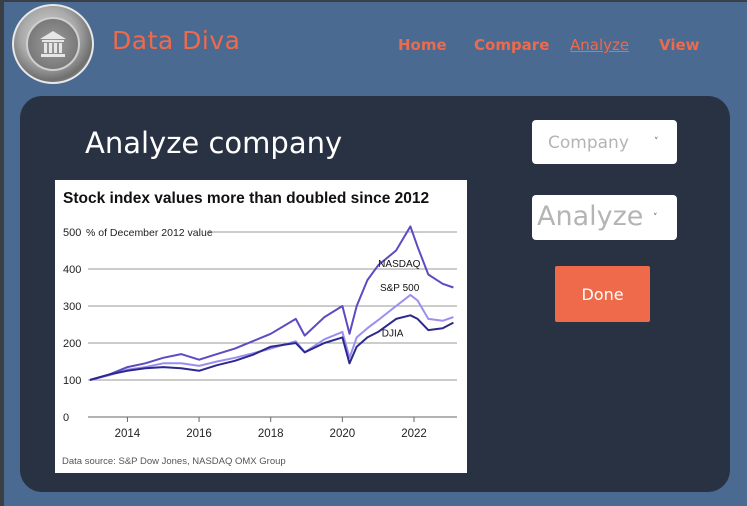  What do you see at coordinates (343, 434) in the screenshot?
I see `x-tick-label: 2020` at bounding box center [343, 434].